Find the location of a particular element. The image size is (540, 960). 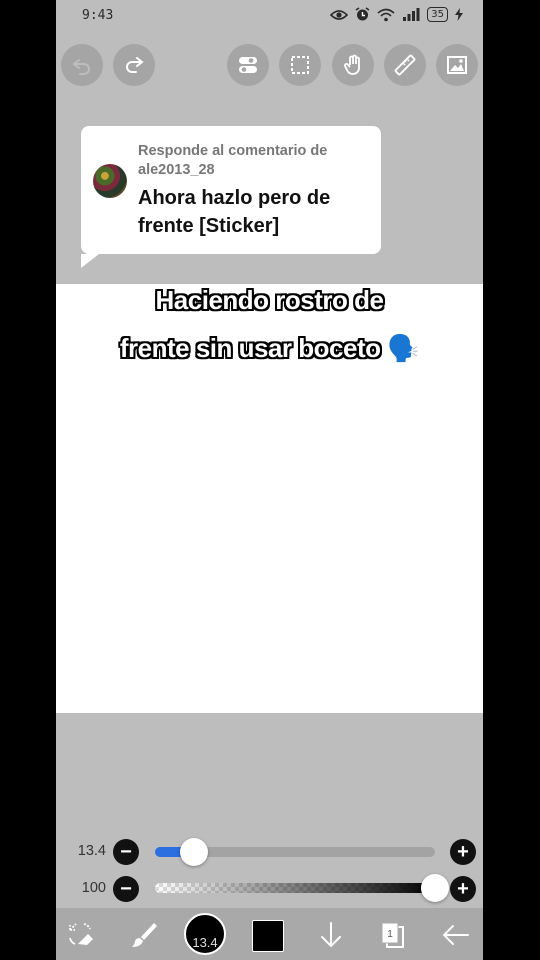

toggle-settings-button is located at coordinates (248, 65).